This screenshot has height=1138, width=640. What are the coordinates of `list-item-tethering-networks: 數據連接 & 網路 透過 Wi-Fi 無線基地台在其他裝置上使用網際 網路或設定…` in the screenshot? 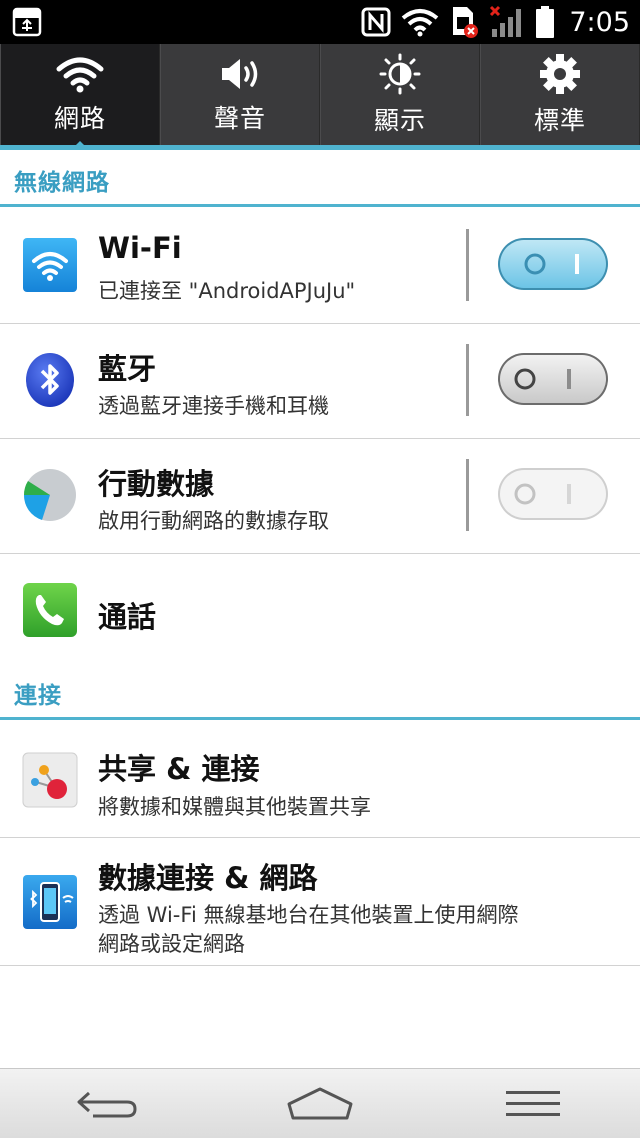 It's located at (320, 902).